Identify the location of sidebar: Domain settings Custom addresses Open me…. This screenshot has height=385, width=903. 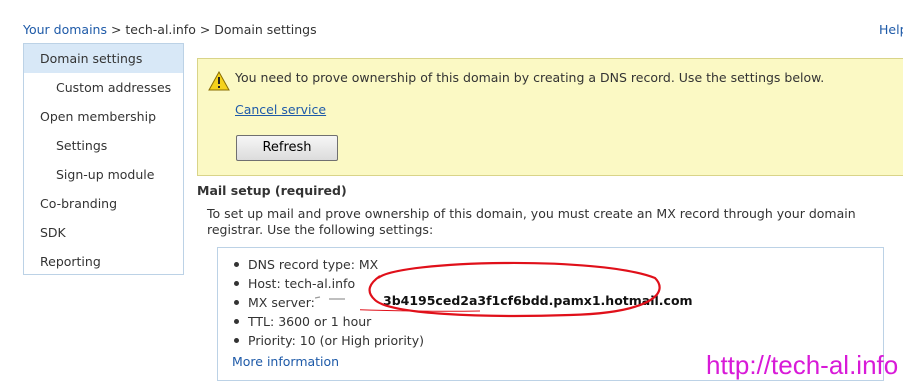
(103, 159).